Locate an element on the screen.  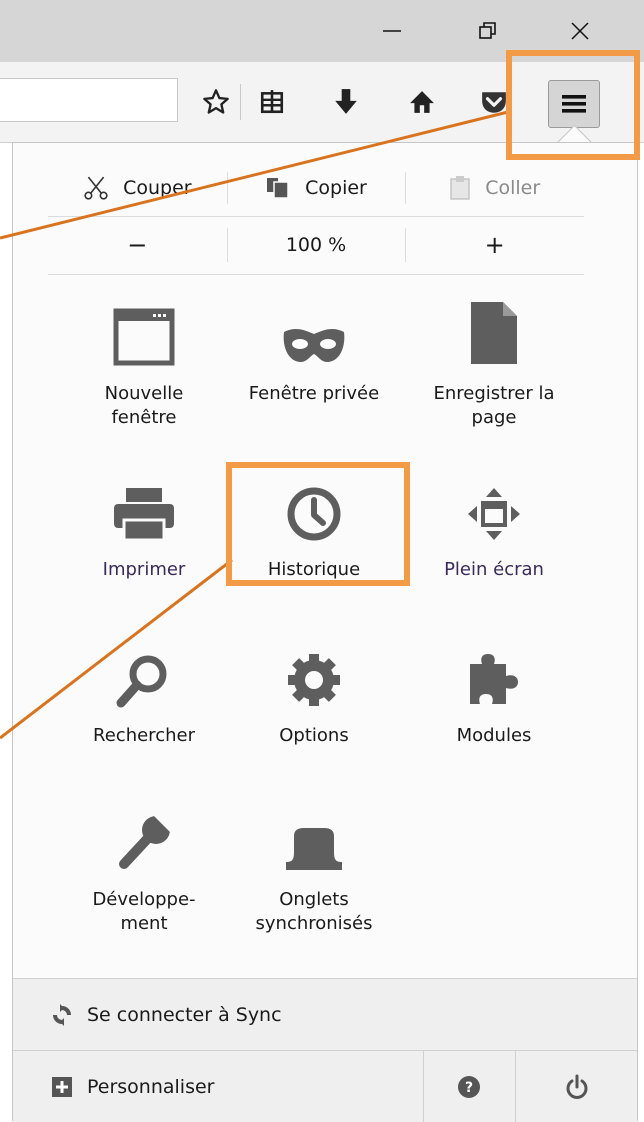
menu-button-highlight is located at coordinates (573, 105).